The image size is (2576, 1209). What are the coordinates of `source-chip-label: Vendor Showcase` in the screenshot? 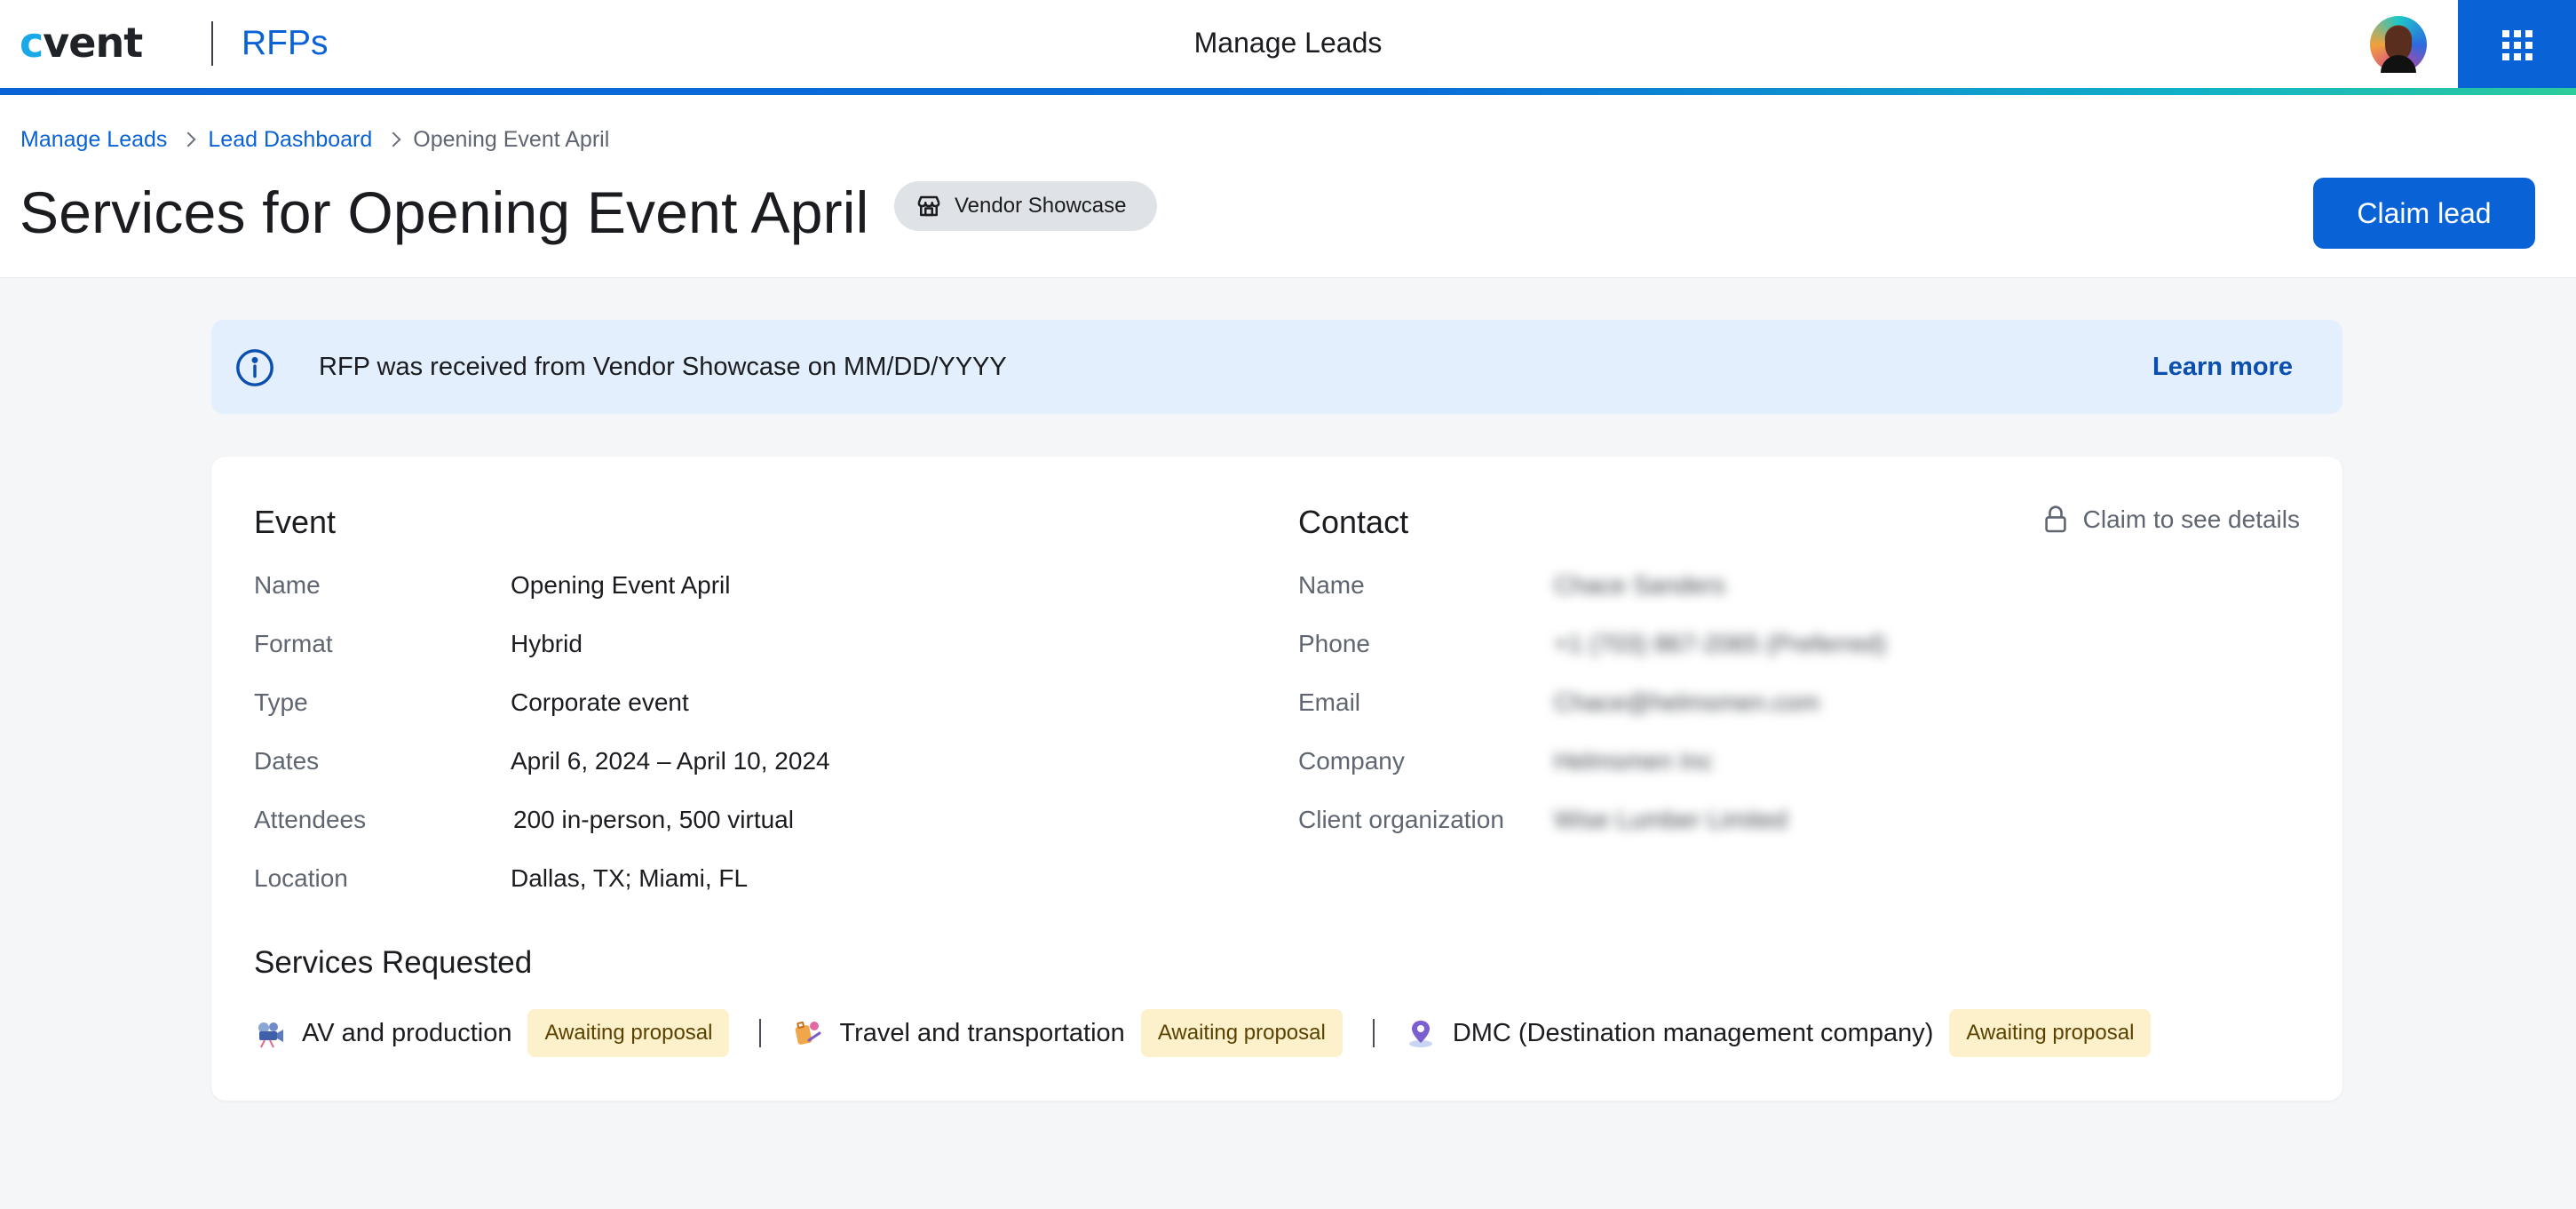 It's located at (1041, 206).